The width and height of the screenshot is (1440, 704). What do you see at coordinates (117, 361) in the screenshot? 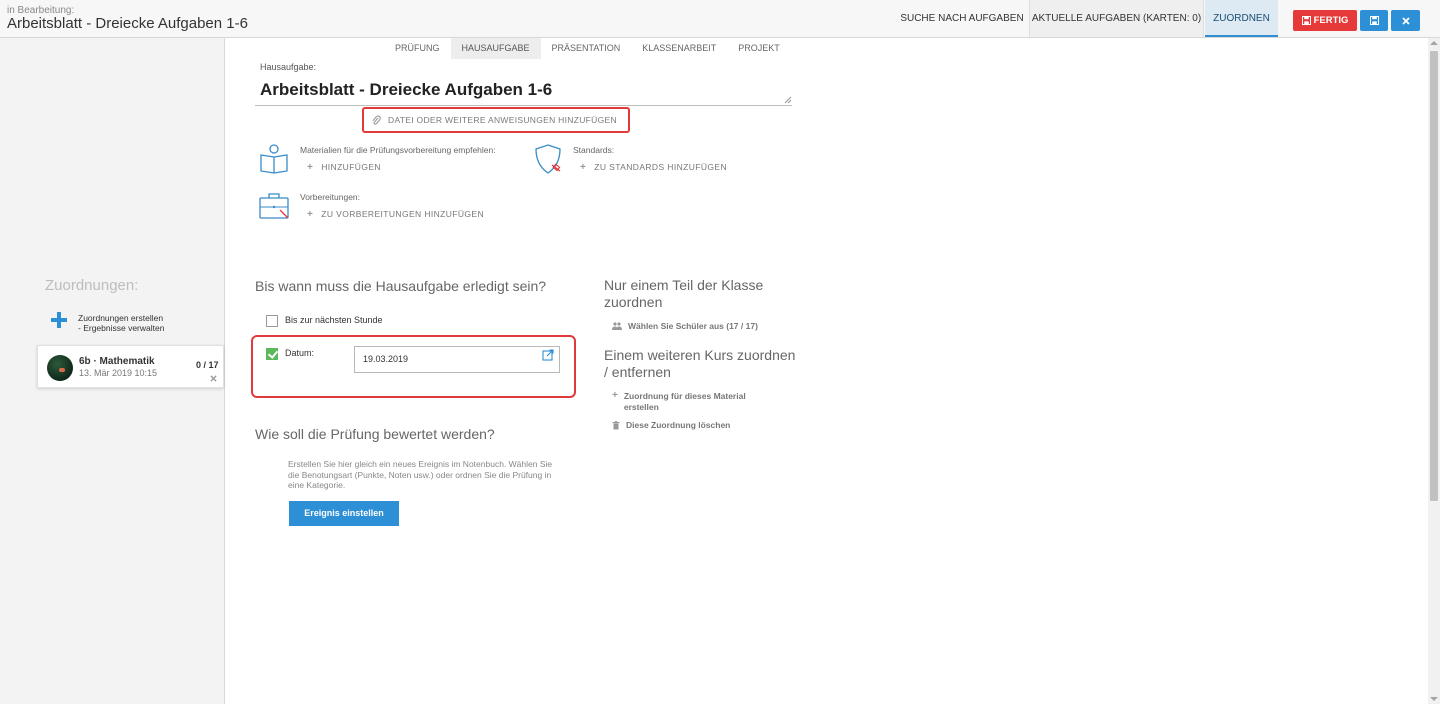
I see `assignment-course: 6b · Mathematik` at bounding box center [117, 361].